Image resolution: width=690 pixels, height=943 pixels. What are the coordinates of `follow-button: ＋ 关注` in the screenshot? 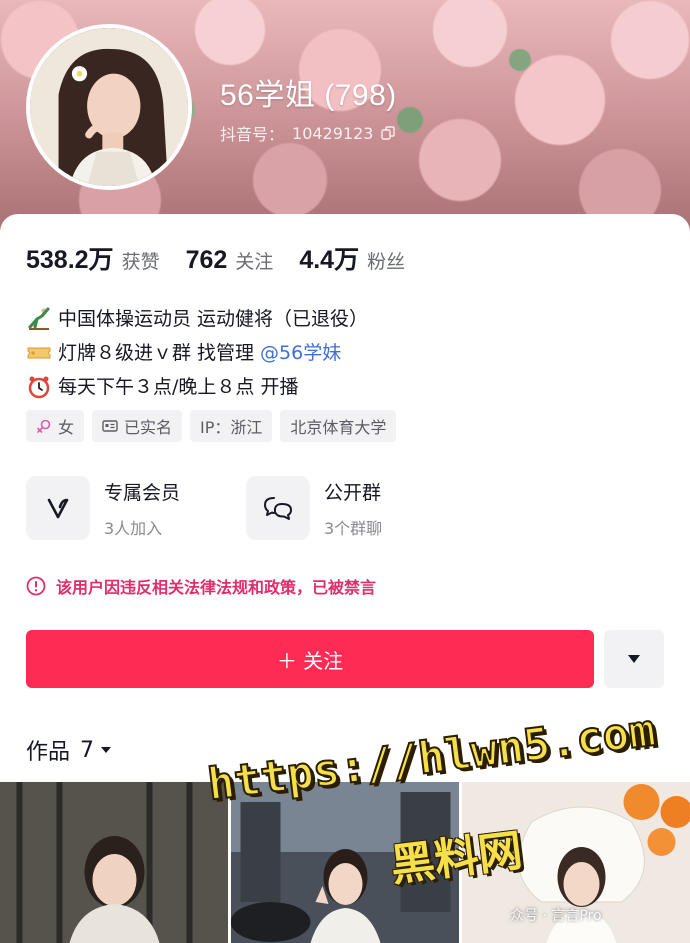 It's located at (310, 659).